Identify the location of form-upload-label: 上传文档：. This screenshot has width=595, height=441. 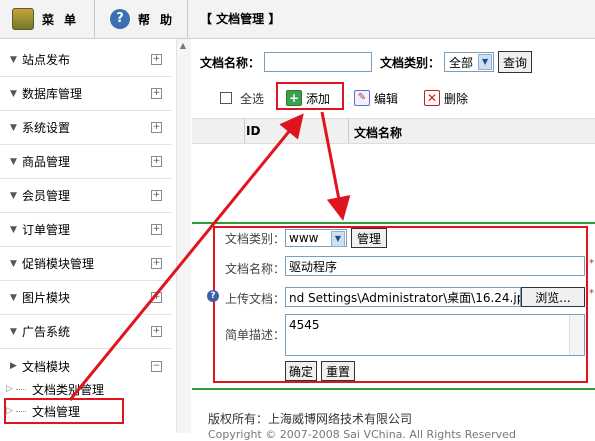
(255, 299).